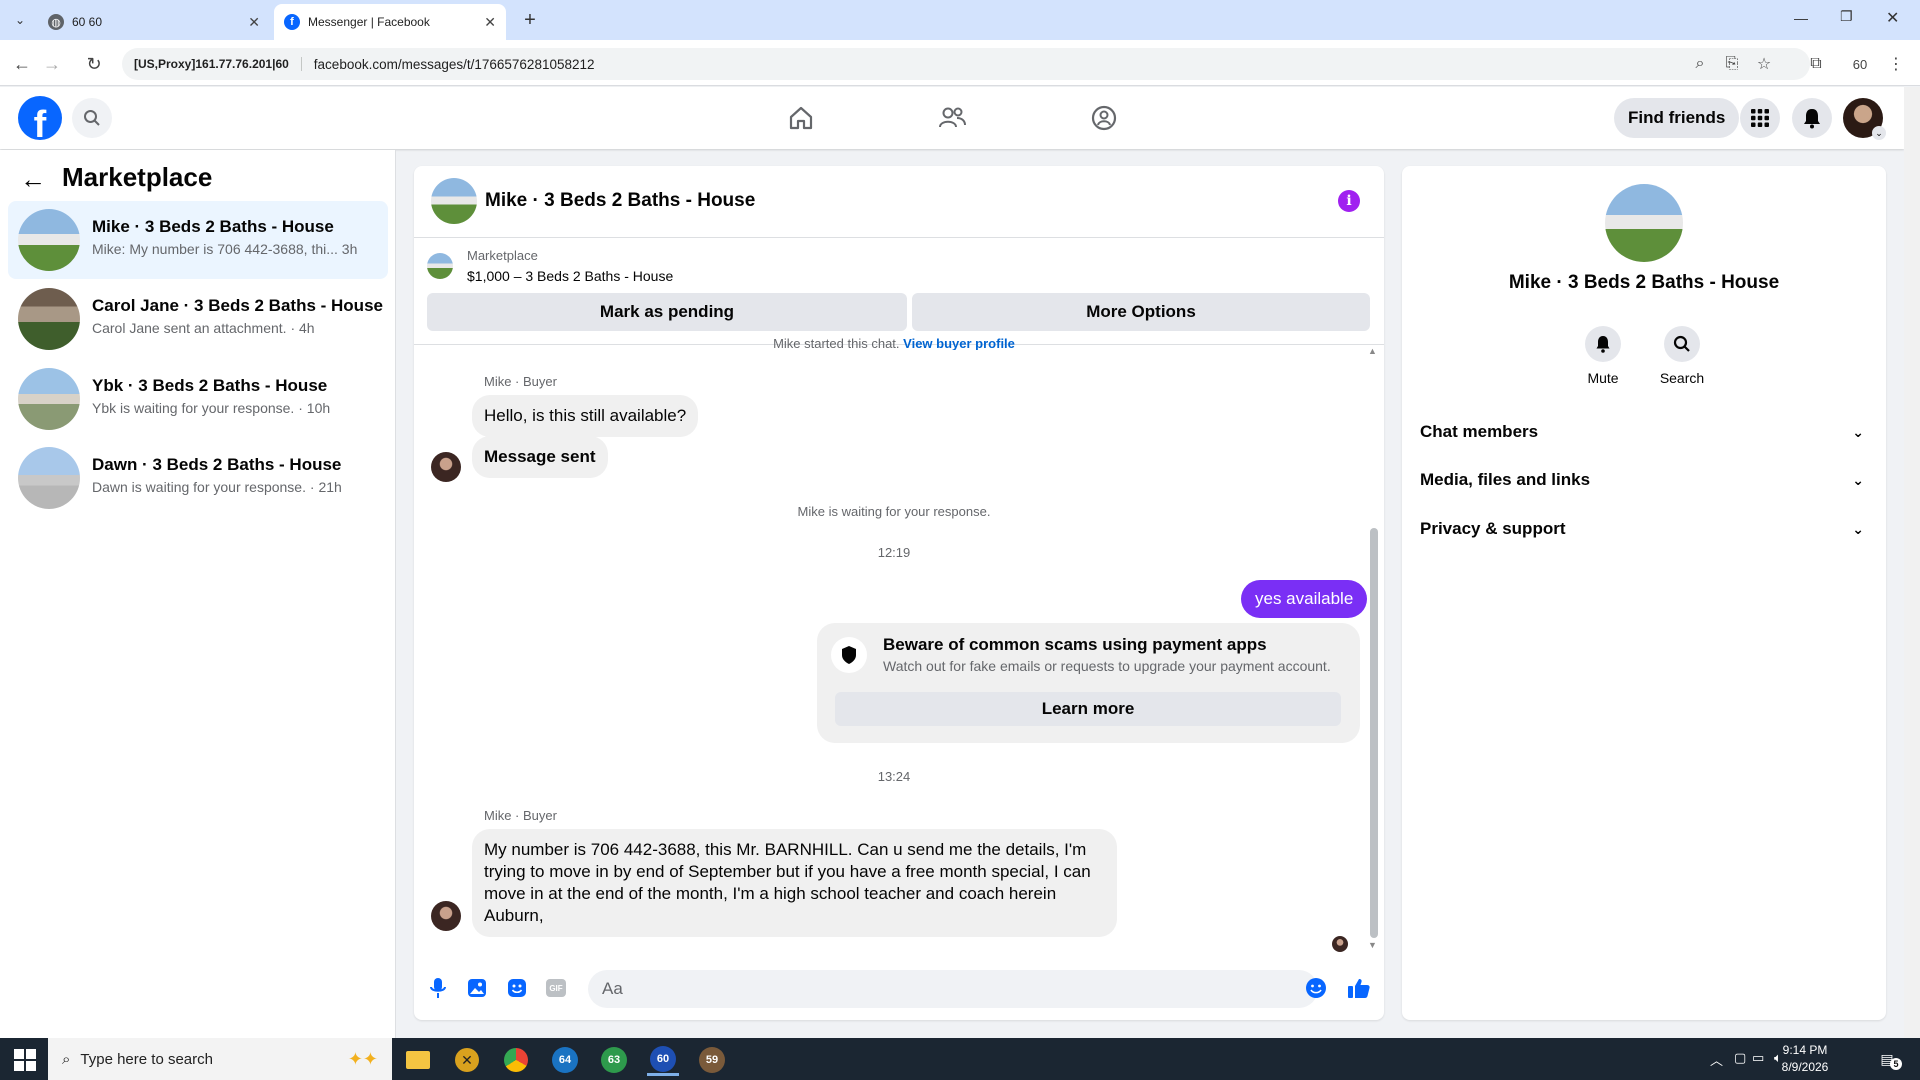 The height and width of the screenshot is (1080, 1920). What do you see at coordinates (1805, 1050) in the screenshot?
I see `clock-time: 9:14 PM` at bounding box center [1805, 1050].